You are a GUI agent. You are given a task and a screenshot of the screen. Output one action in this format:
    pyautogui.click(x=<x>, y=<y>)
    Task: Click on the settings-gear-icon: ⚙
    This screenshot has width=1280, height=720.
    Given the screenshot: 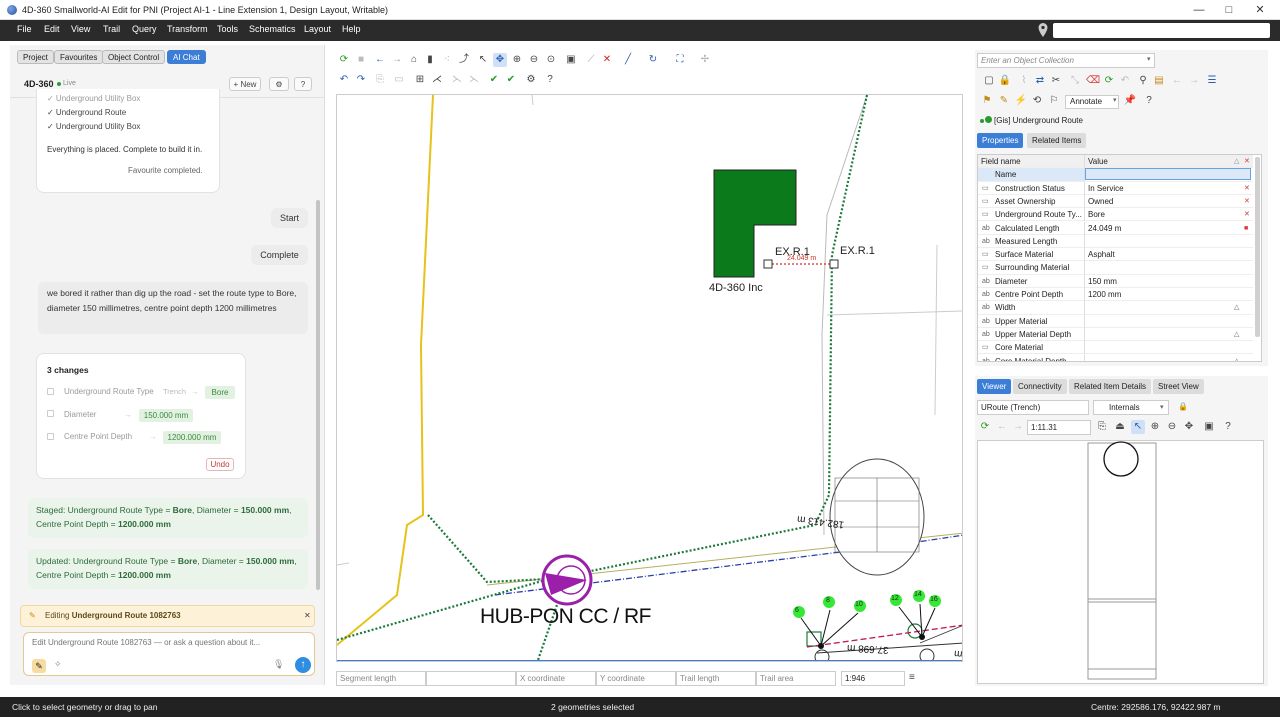 What is the action you would take?
    pyautogui.click(x=279, y=84)
    